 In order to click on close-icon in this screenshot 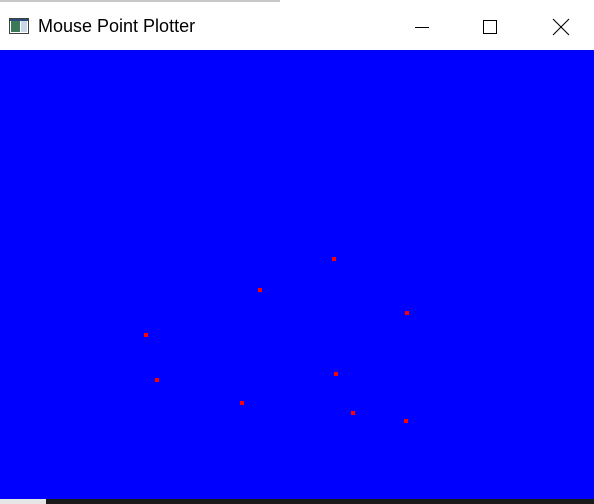, I will do `click(561, 27)`.